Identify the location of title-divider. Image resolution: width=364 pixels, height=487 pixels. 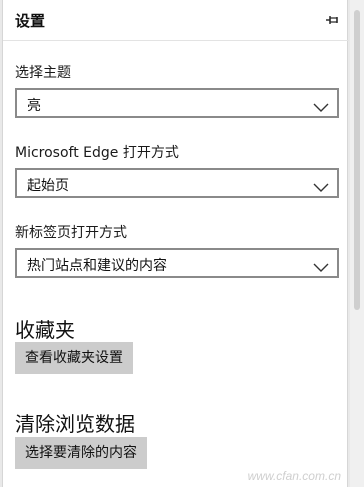
(176, 40).